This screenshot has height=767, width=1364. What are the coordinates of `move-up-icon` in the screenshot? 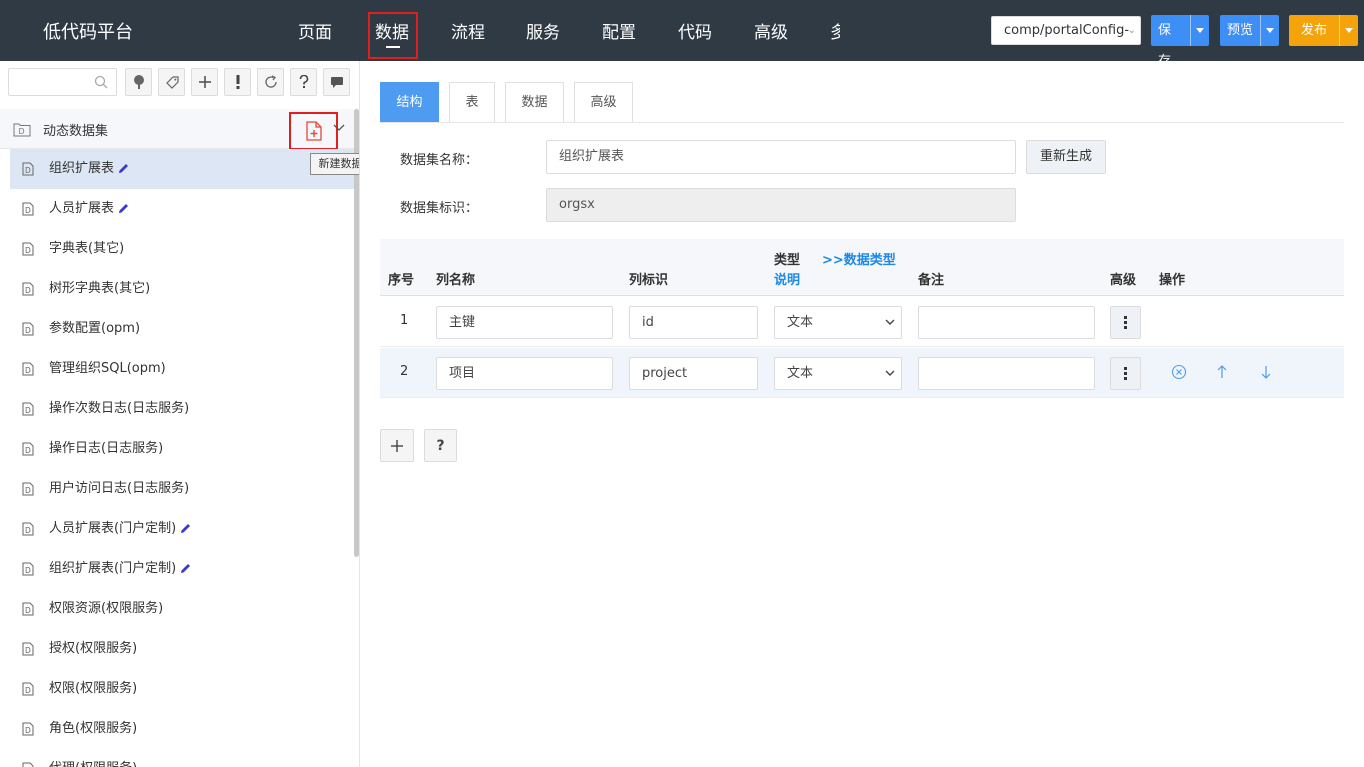 It's located at (1222, 372).